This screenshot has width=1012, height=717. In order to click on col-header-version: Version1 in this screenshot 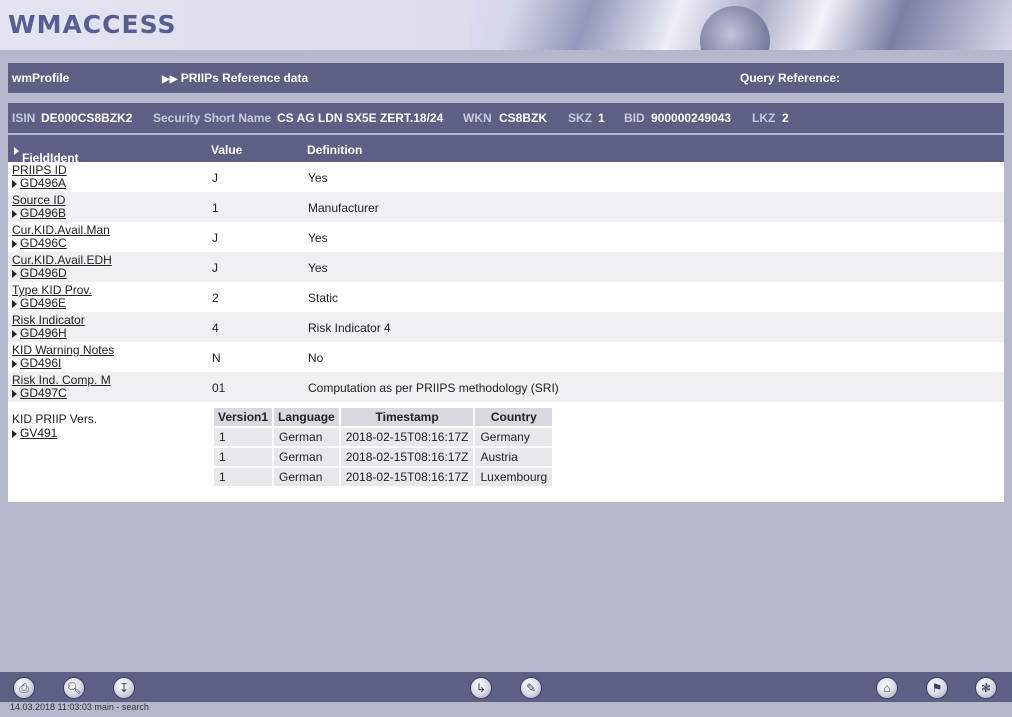, I will do `click(243, 417)`.